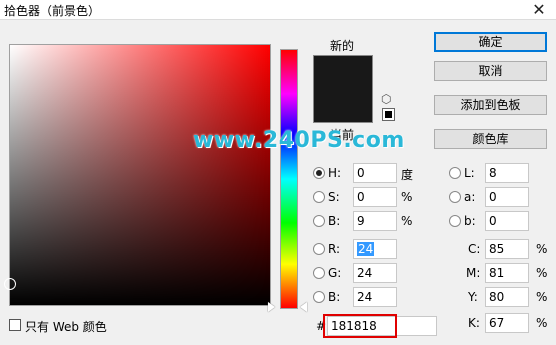  What do you see at coordinates (542, 249) in the screenshot?
I see `cyan-unit: %` at bounding box center [542, 249].